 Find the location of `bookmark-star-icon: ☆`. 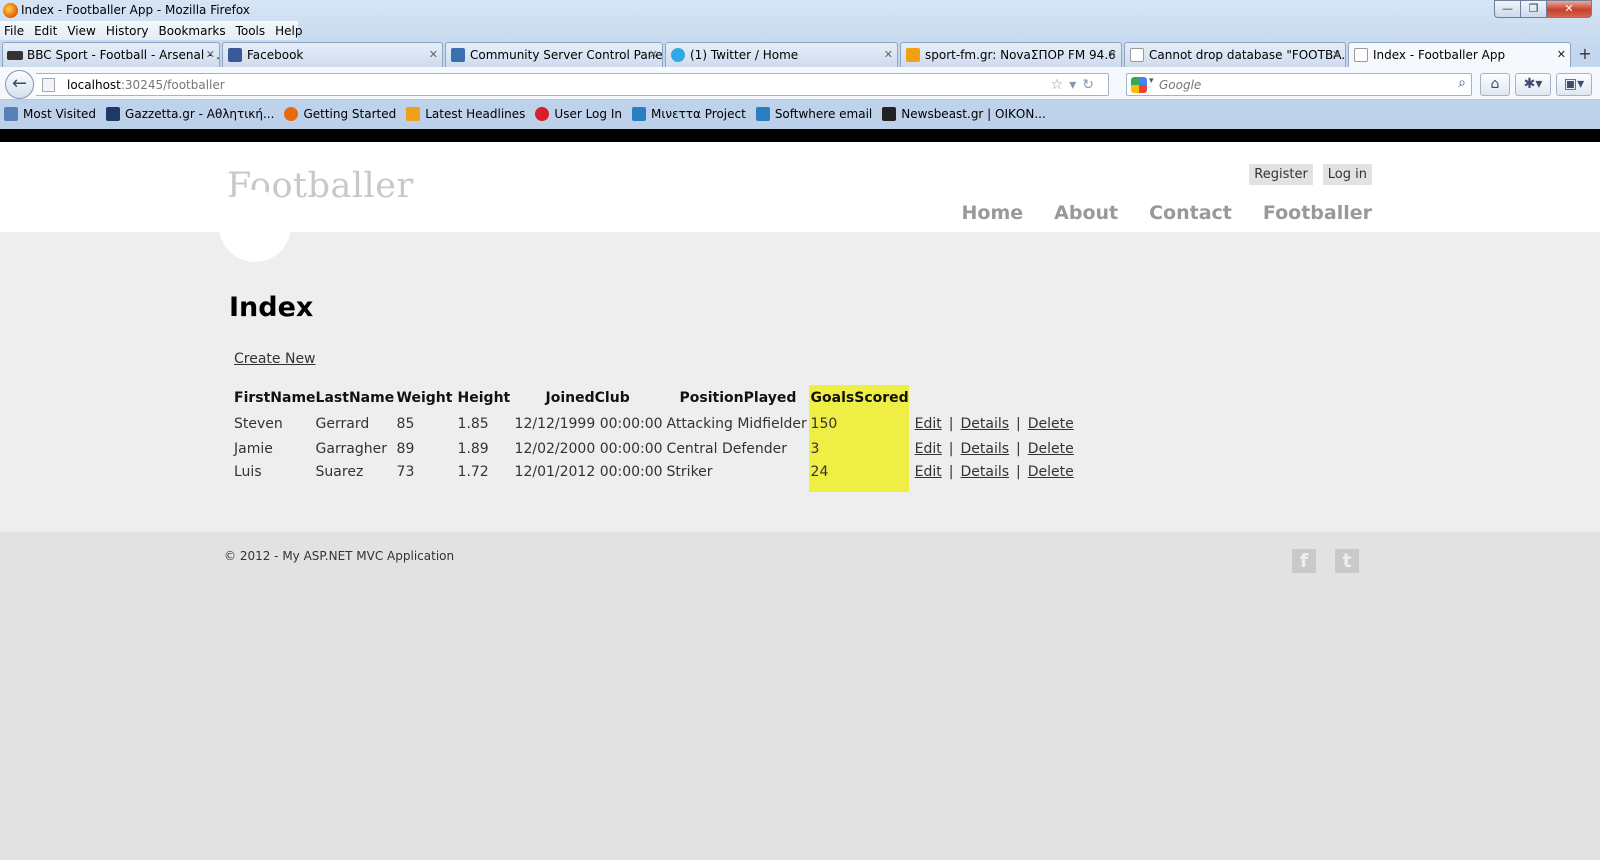

bookmark-star-icon: ☆ is located at coordinates (1060, 85).